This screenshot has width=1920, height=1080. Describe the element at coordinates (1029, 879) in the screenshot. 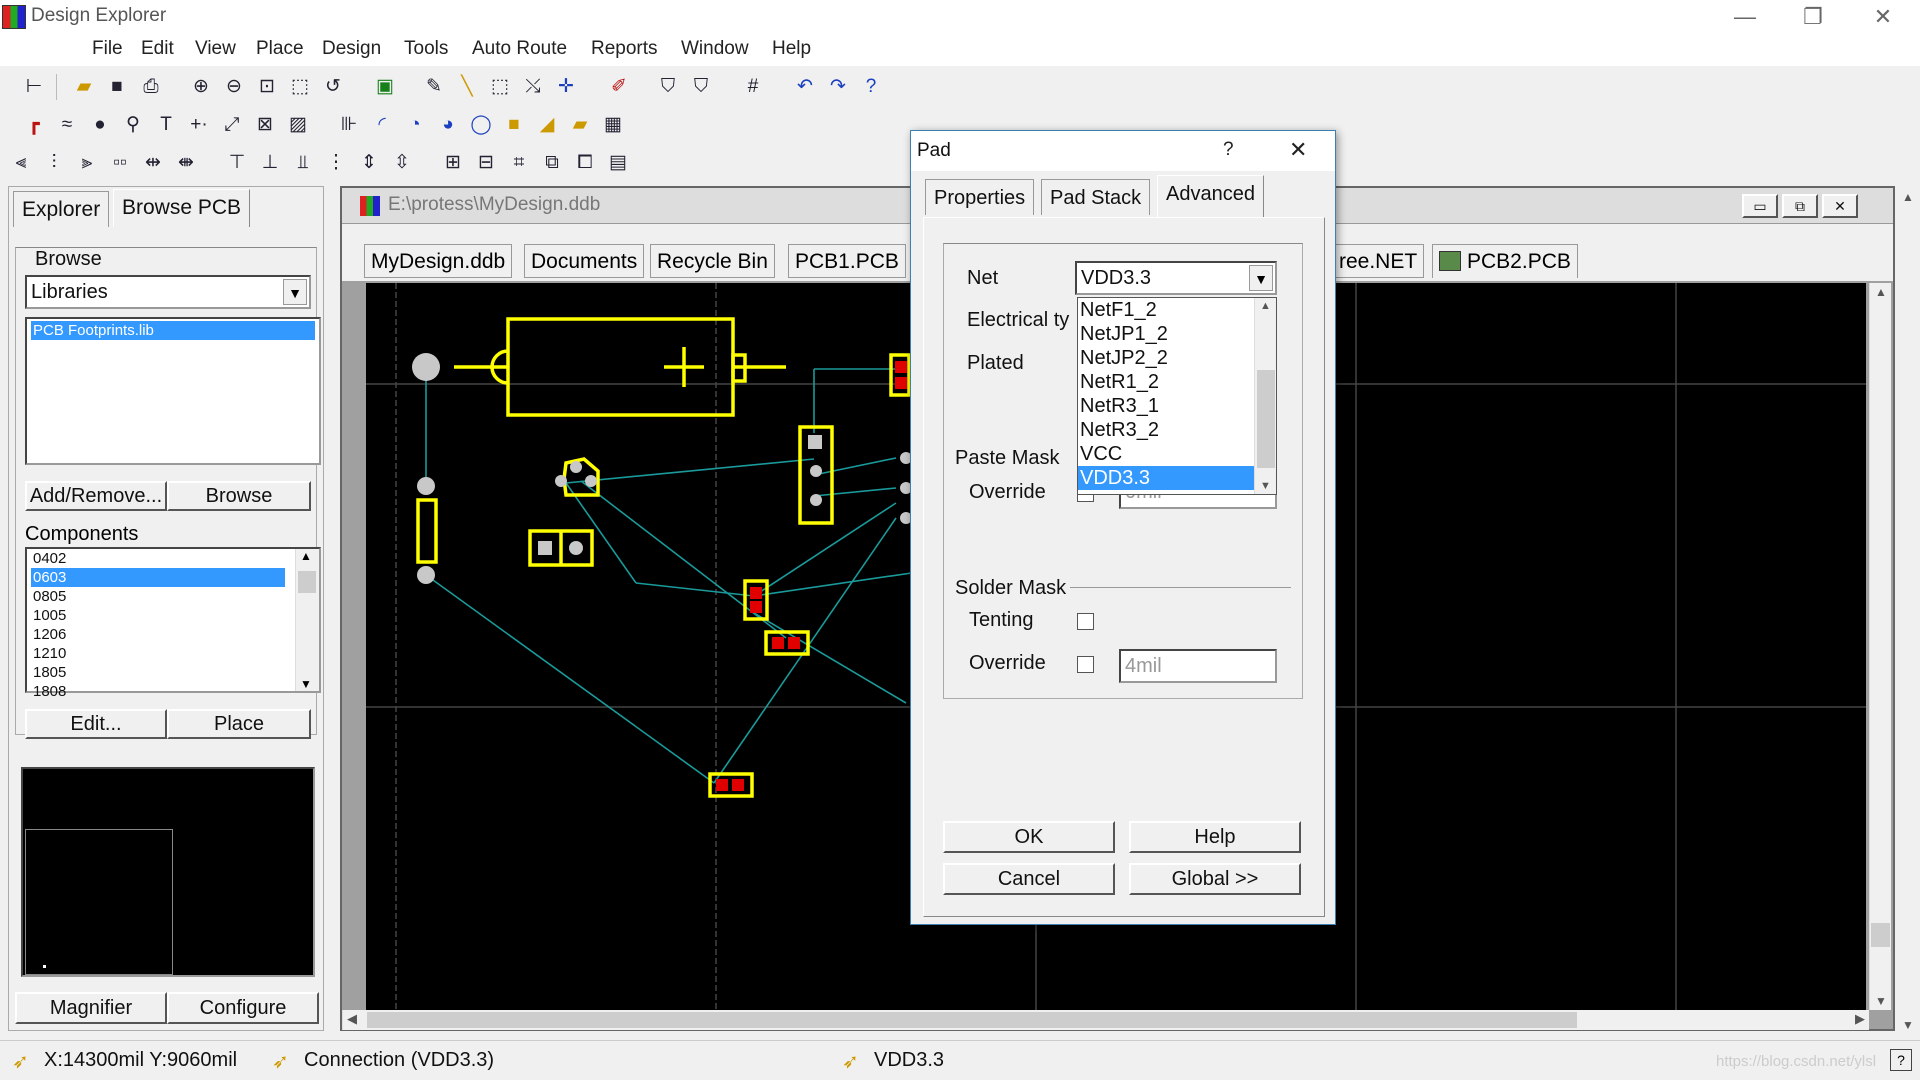

I see `cancel-button: Cancel` at that location.